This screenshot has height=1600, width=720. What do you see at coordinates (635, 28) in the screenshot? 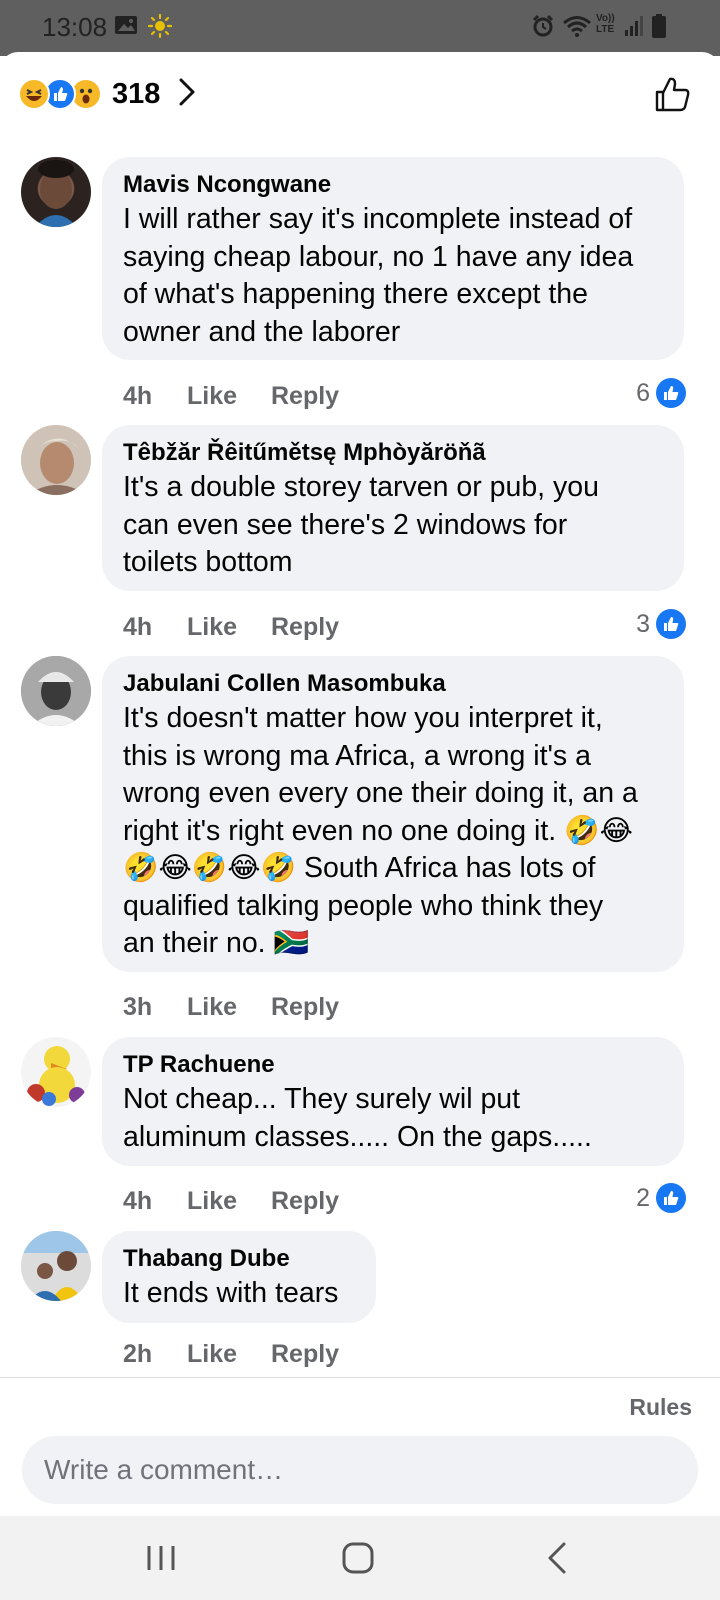
I see `signal-icon` at bounding box center [635, 28].